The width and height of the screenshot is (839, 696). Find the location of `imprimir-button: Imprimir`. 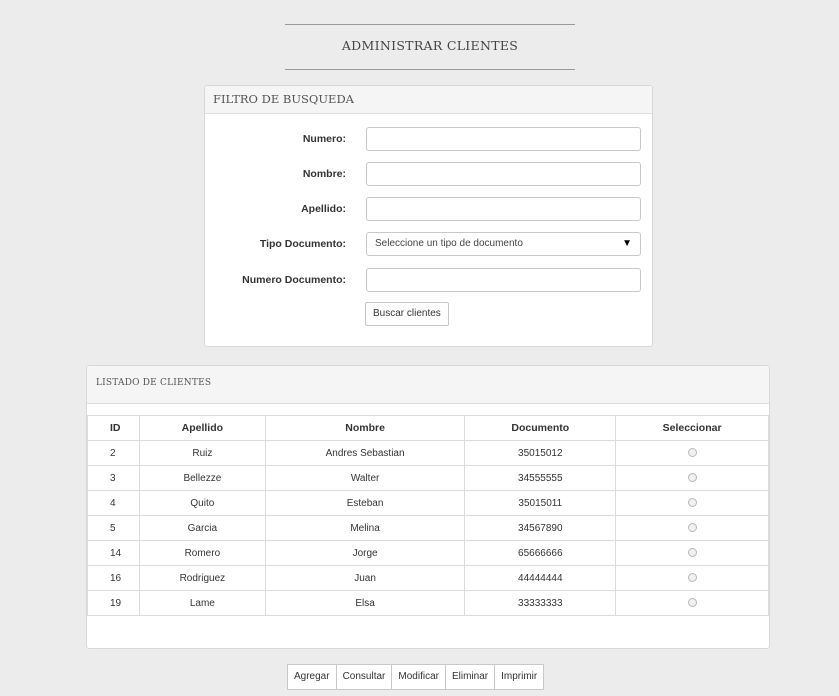

imprimir-button: Imprimir is located at coordinates (519, 677).